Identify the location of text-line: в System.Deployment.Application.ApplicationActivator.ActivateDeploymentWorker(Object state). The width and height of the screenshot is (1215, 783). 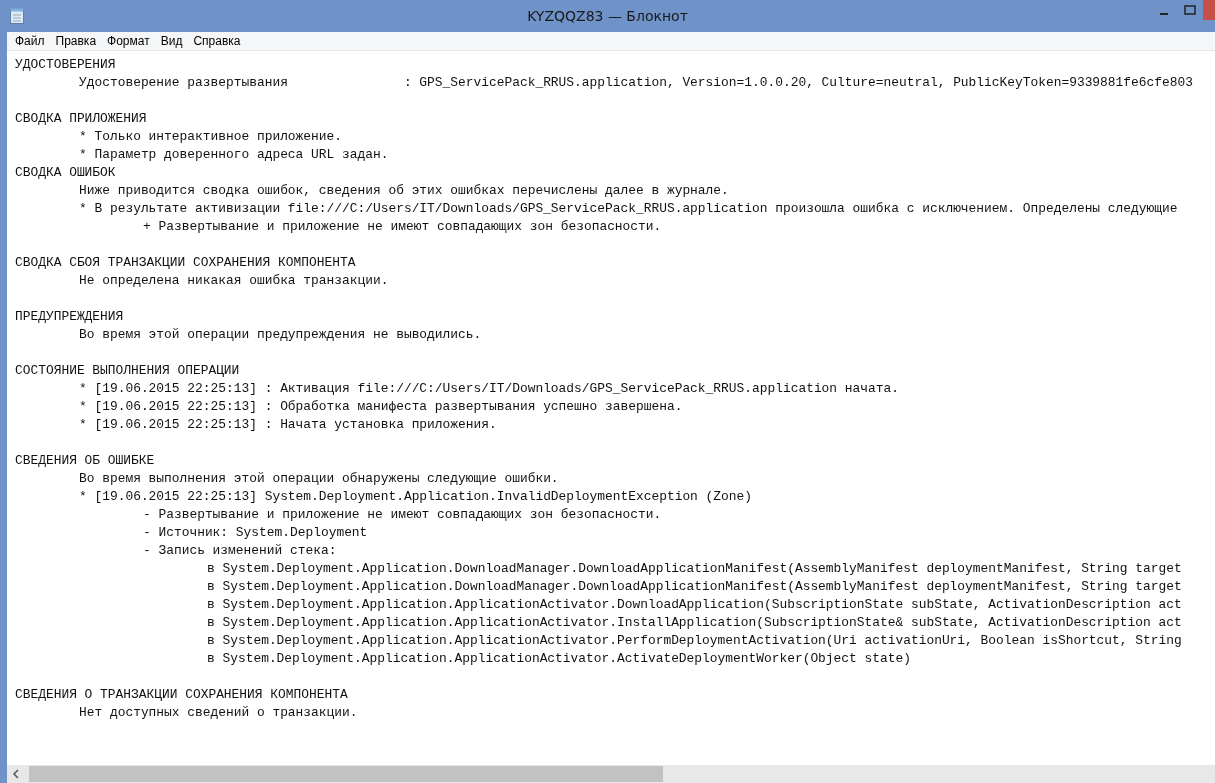
(559, 659).